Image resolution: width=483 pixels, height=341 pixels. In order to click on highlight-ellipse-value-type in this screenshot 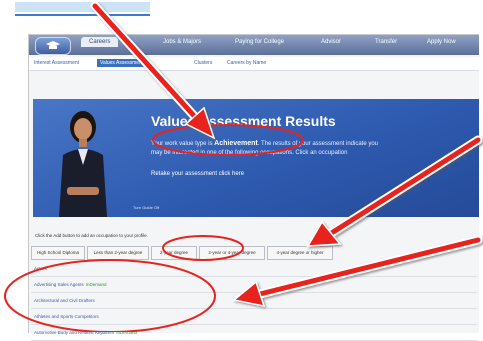, I will do `click(228, 140)`.